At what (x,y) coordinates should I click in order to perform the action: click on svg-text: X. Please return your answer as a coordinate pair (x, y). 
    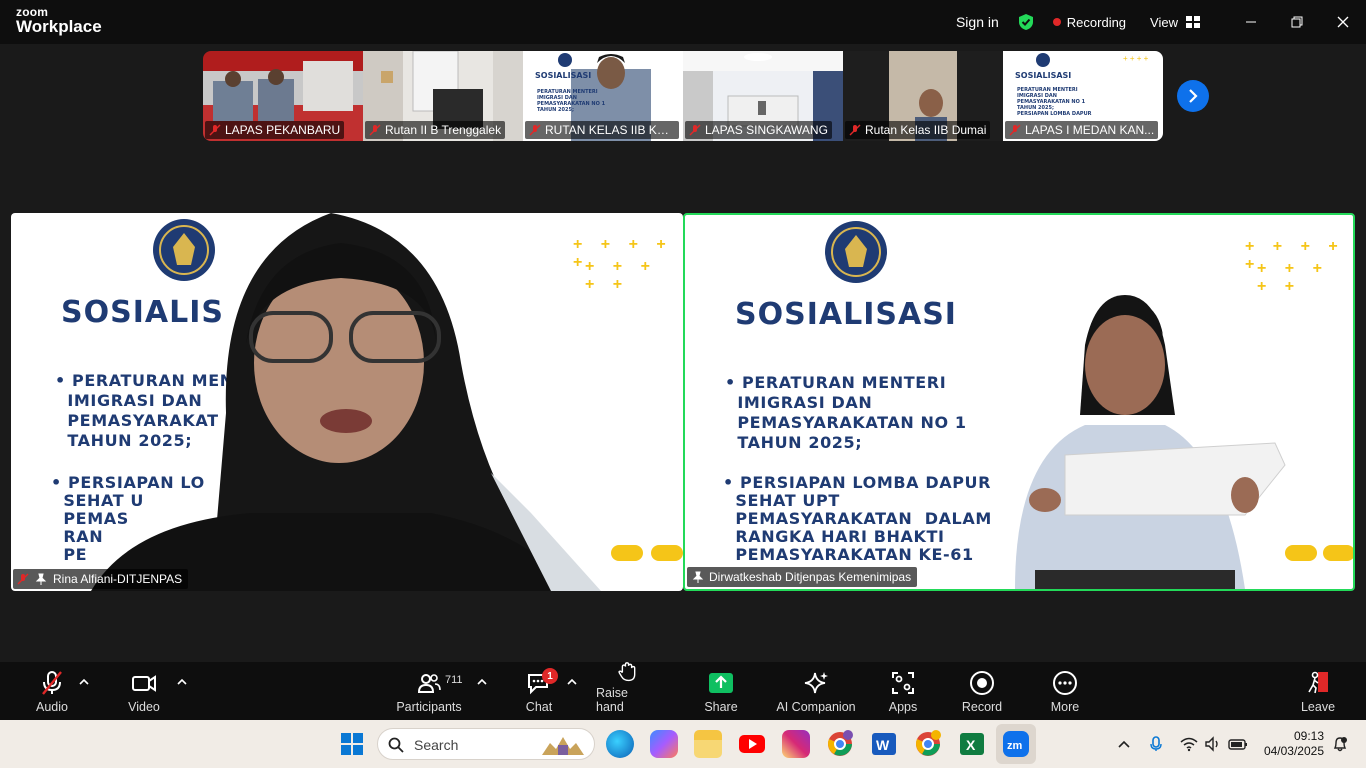
    Looking at the image, I should click on (971, 745).